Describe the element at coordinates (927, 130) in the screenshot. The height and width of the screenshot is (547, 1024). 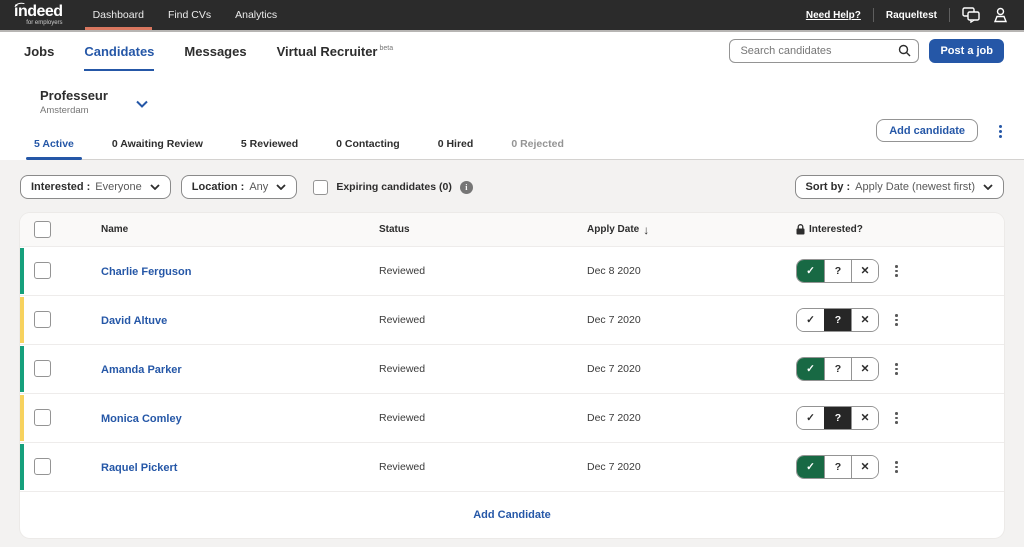
I see `add-candidate-button: Add candidate` at that location.